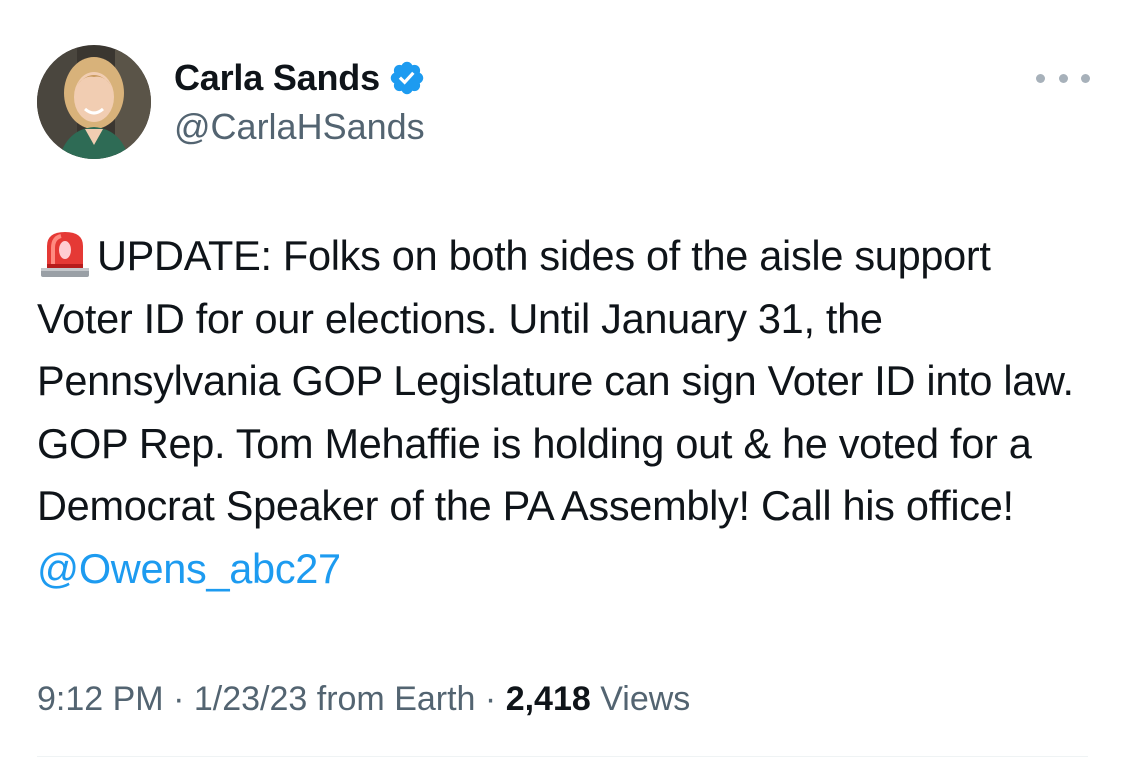 The image size is (1125, 766). I want to click on author-name-row: Carla Sands, so click(300, 78).